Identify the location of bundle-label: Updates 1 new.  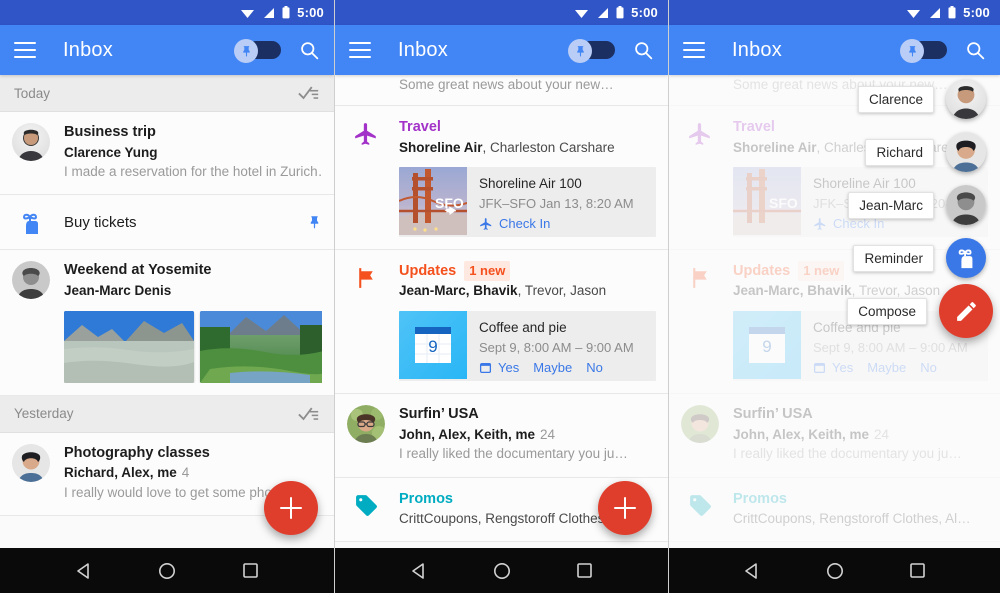
(527, 271).